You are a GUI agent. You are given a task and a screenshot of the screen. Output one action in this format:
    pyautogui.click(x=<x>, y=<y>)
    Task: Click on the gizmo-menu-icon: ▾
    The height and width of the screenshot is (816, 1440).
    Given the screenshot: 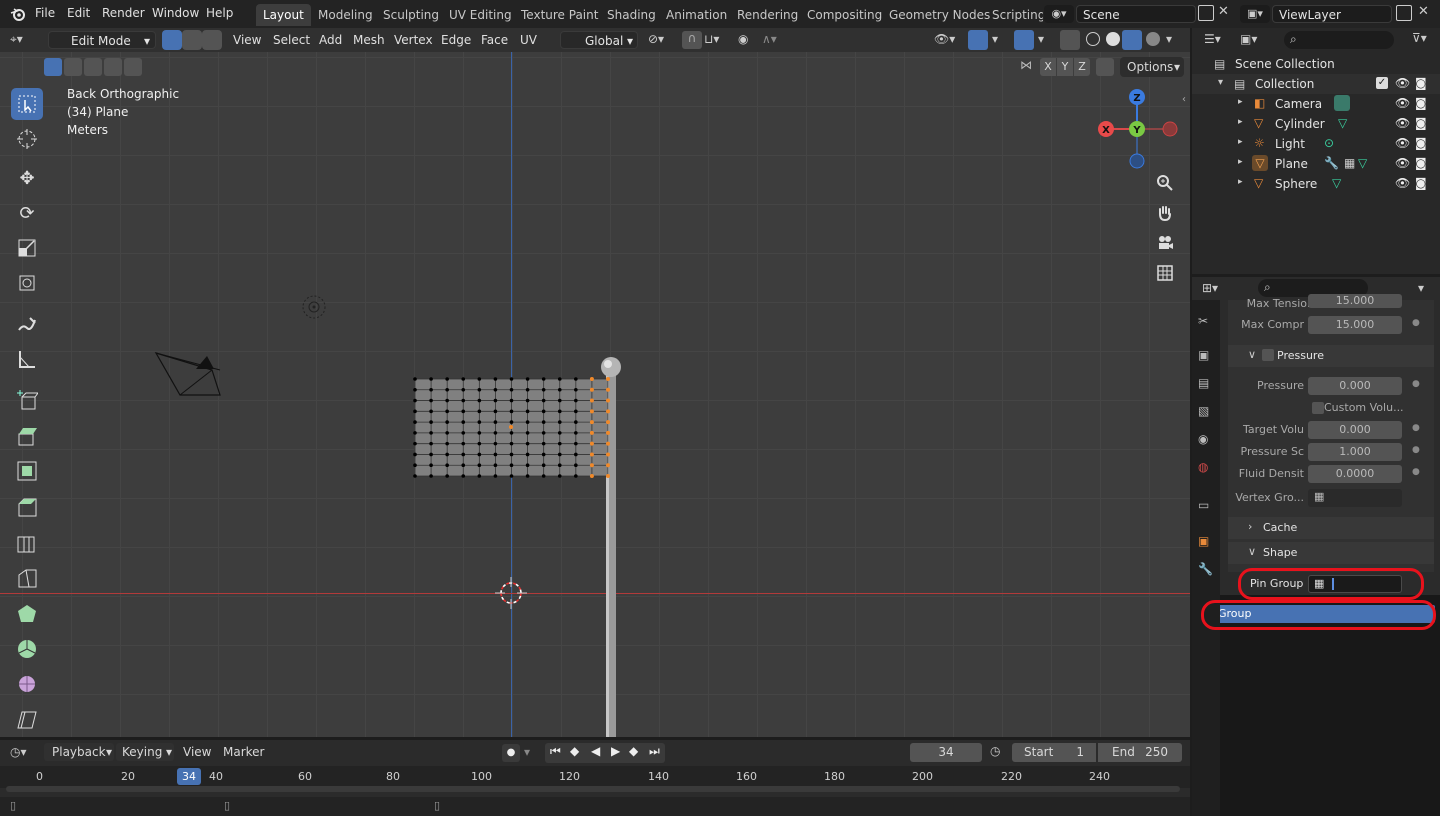 What is the action you would take?
    pyautogui.click(x=995, y=39)
    